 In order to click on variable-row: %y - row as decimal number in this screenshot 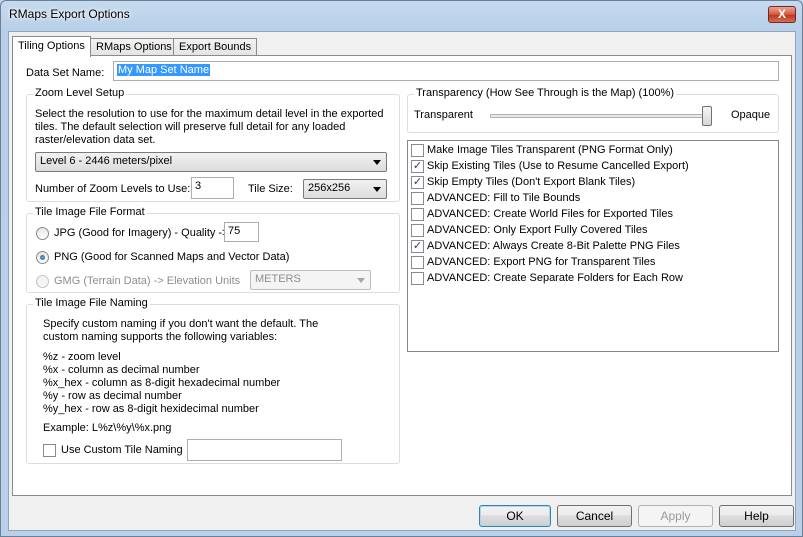, I will do `click(112, 396)`.